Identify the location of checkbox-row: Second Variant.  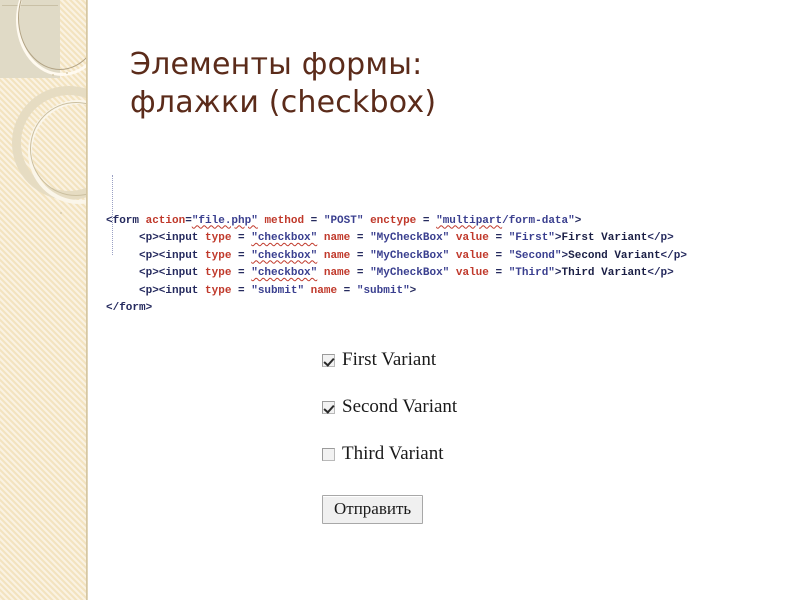
(452, 407).